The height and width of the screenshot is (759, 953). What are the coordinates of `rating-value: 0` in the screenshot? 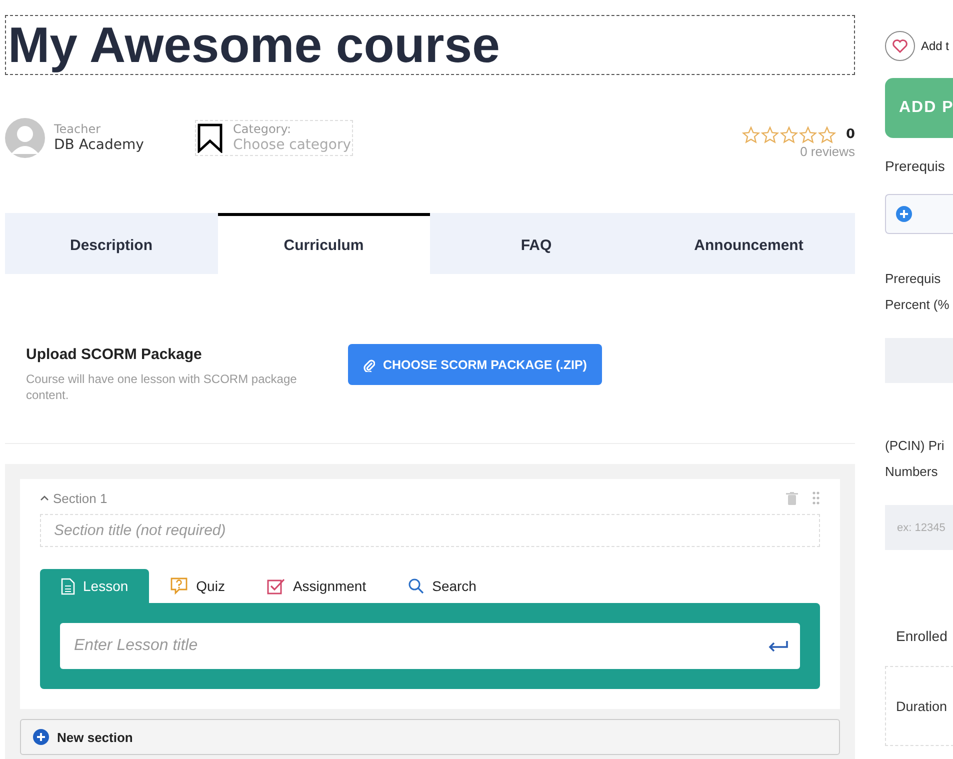 It's located at (850, 134).